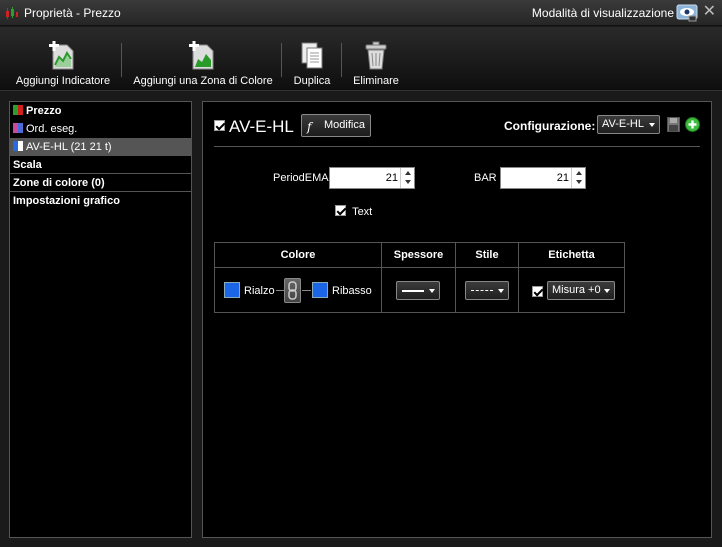  What do you see at coordinates (376, 81) in the screenshot?
I see `delete-label: Eliminare` at bounding box center [376, 81].